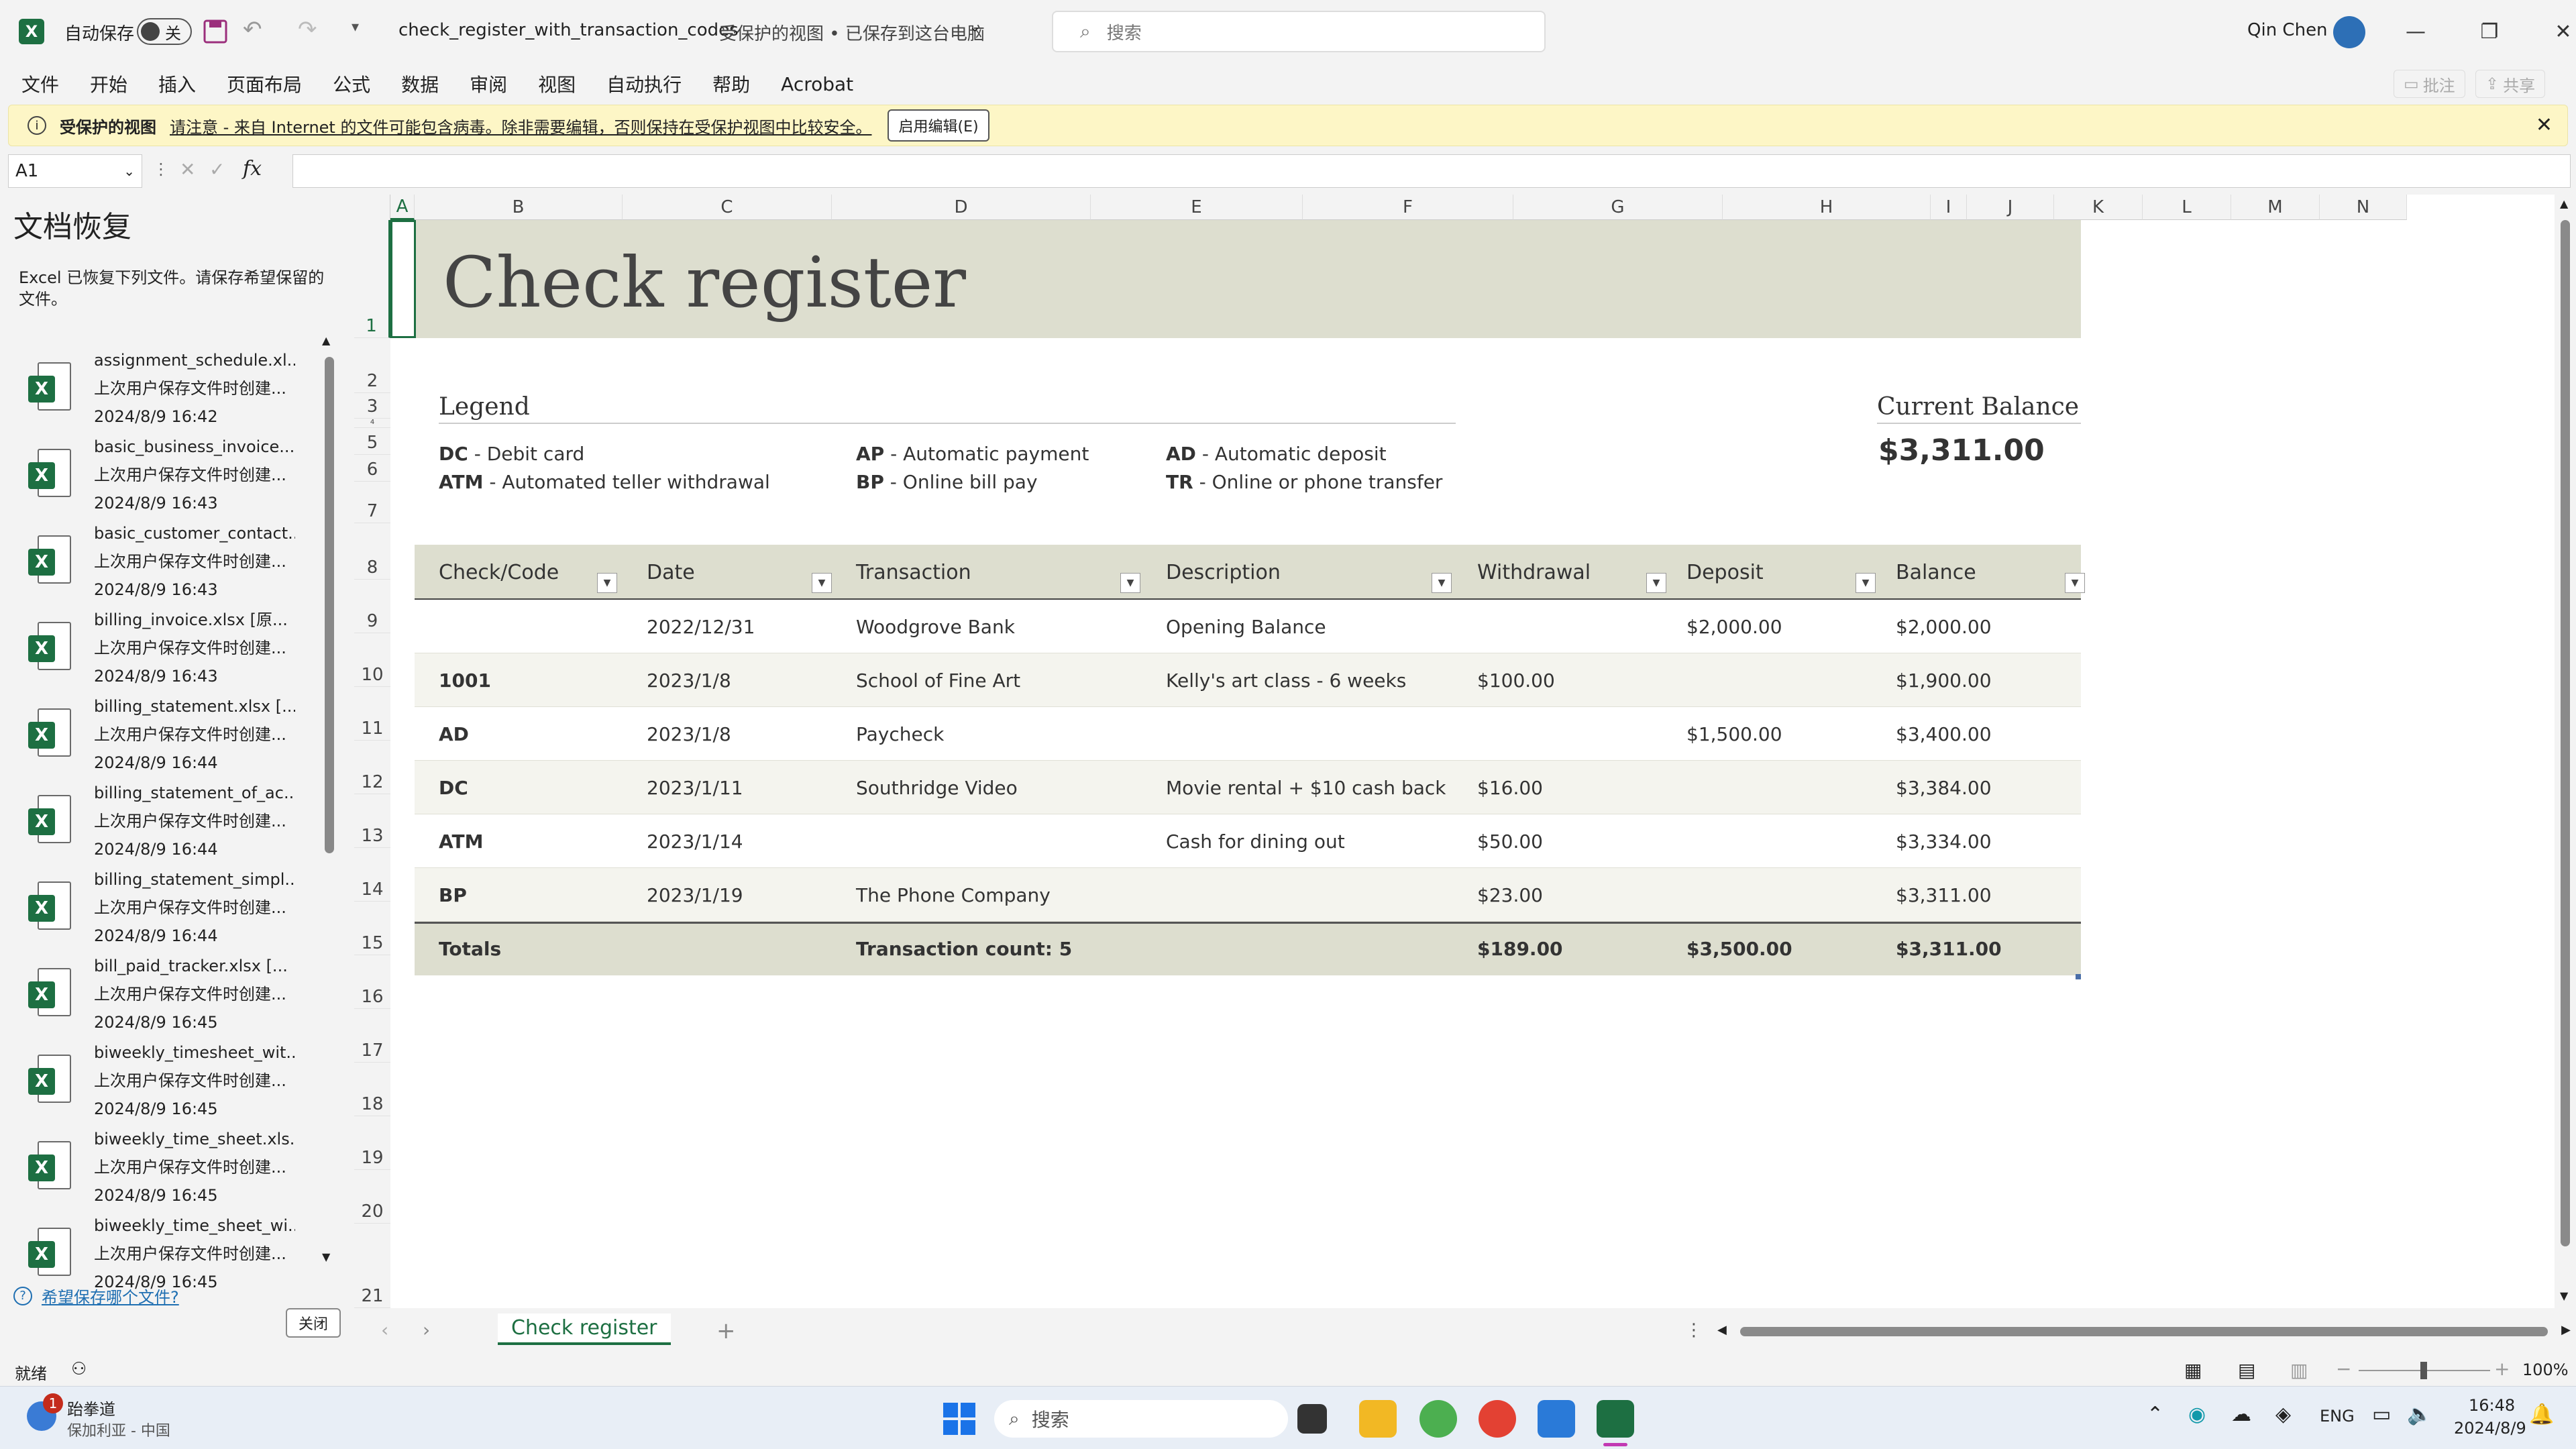 The height and width of the screenshot is (1449, 2576). What do you see at coordinates (1197, 207) in the screenshot?
I see `column-header: E` at bounding box center [1197, 207].